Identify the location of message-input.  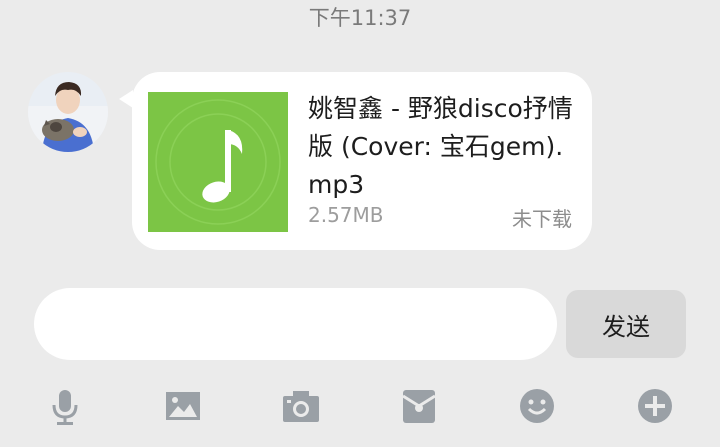
(295, 324).